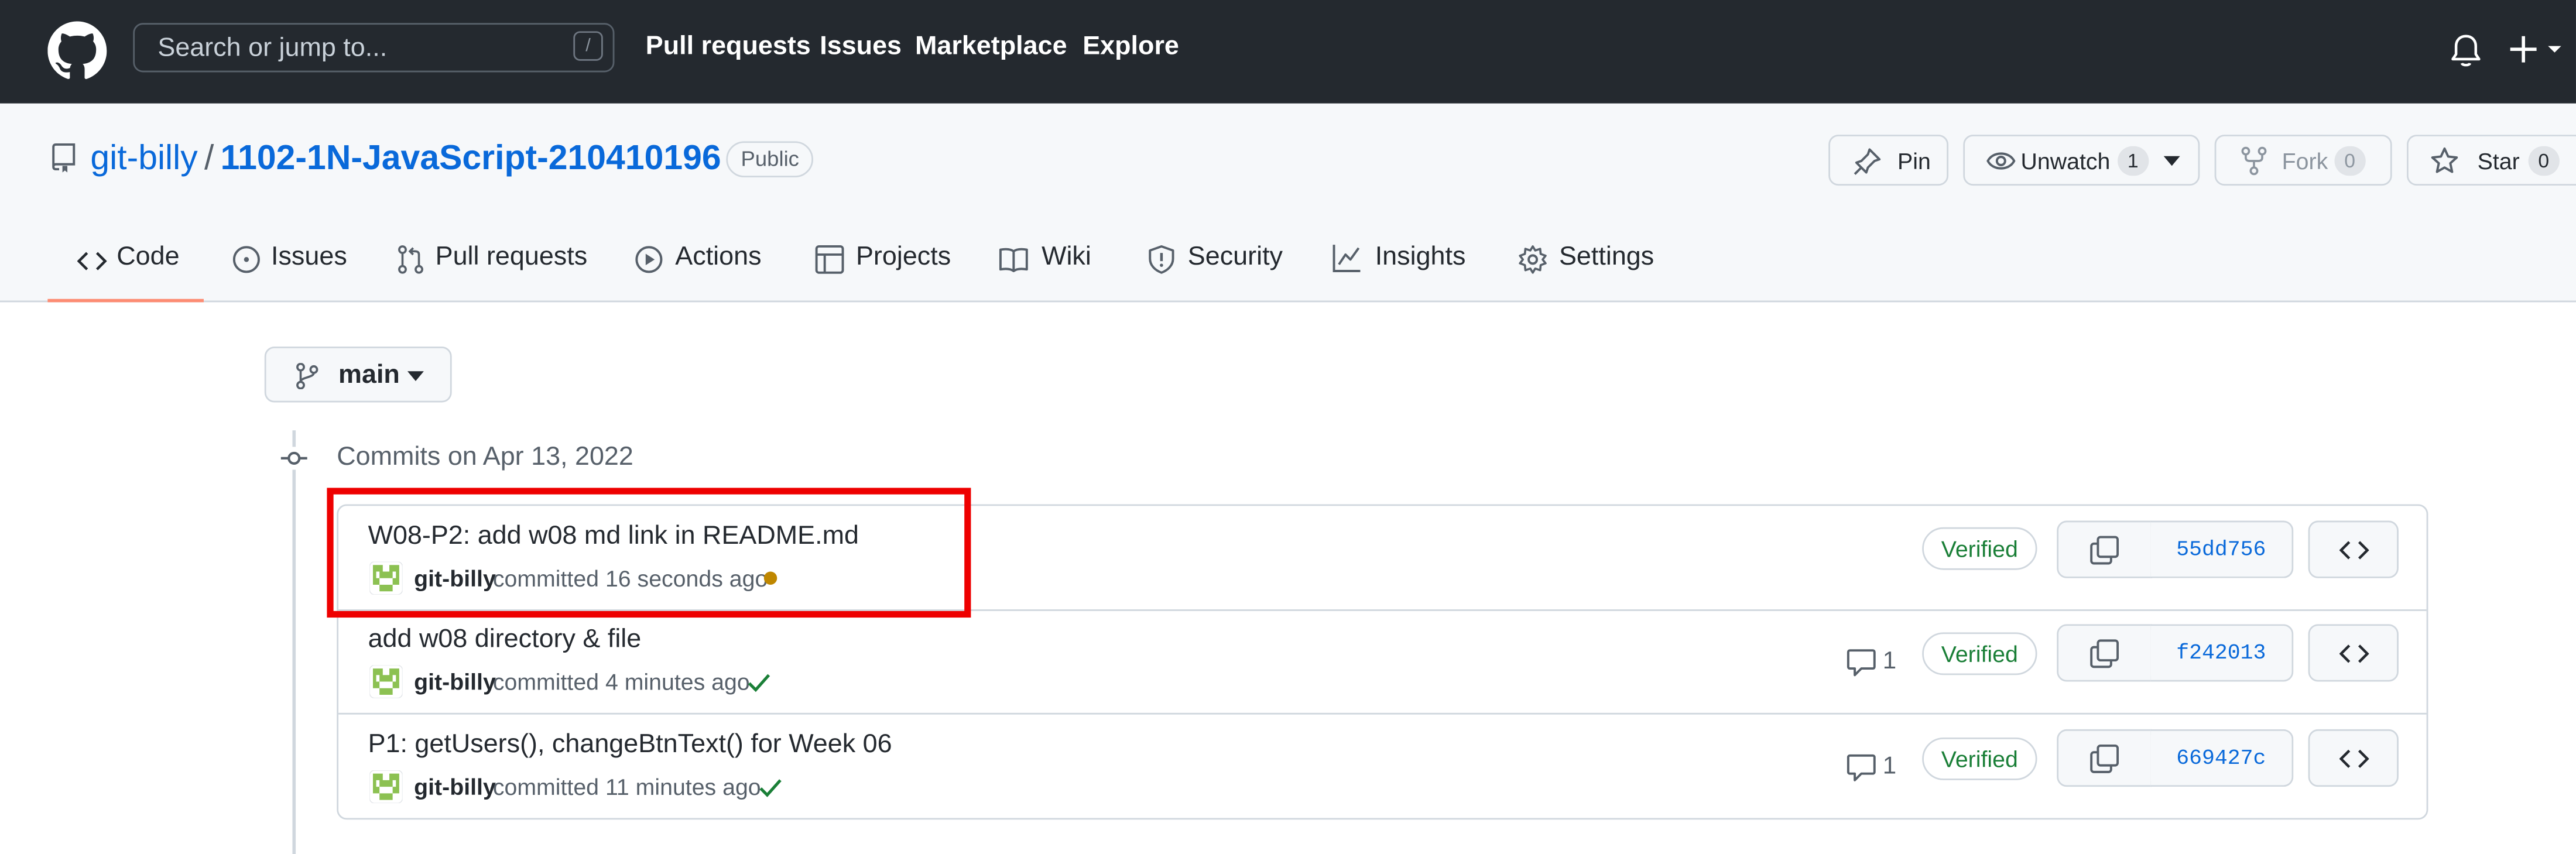 This screenshot has width=2576, height=854. Describe the element at coordinates (307, 376) in the screenshot. I see `git-branch-icon` at that location.